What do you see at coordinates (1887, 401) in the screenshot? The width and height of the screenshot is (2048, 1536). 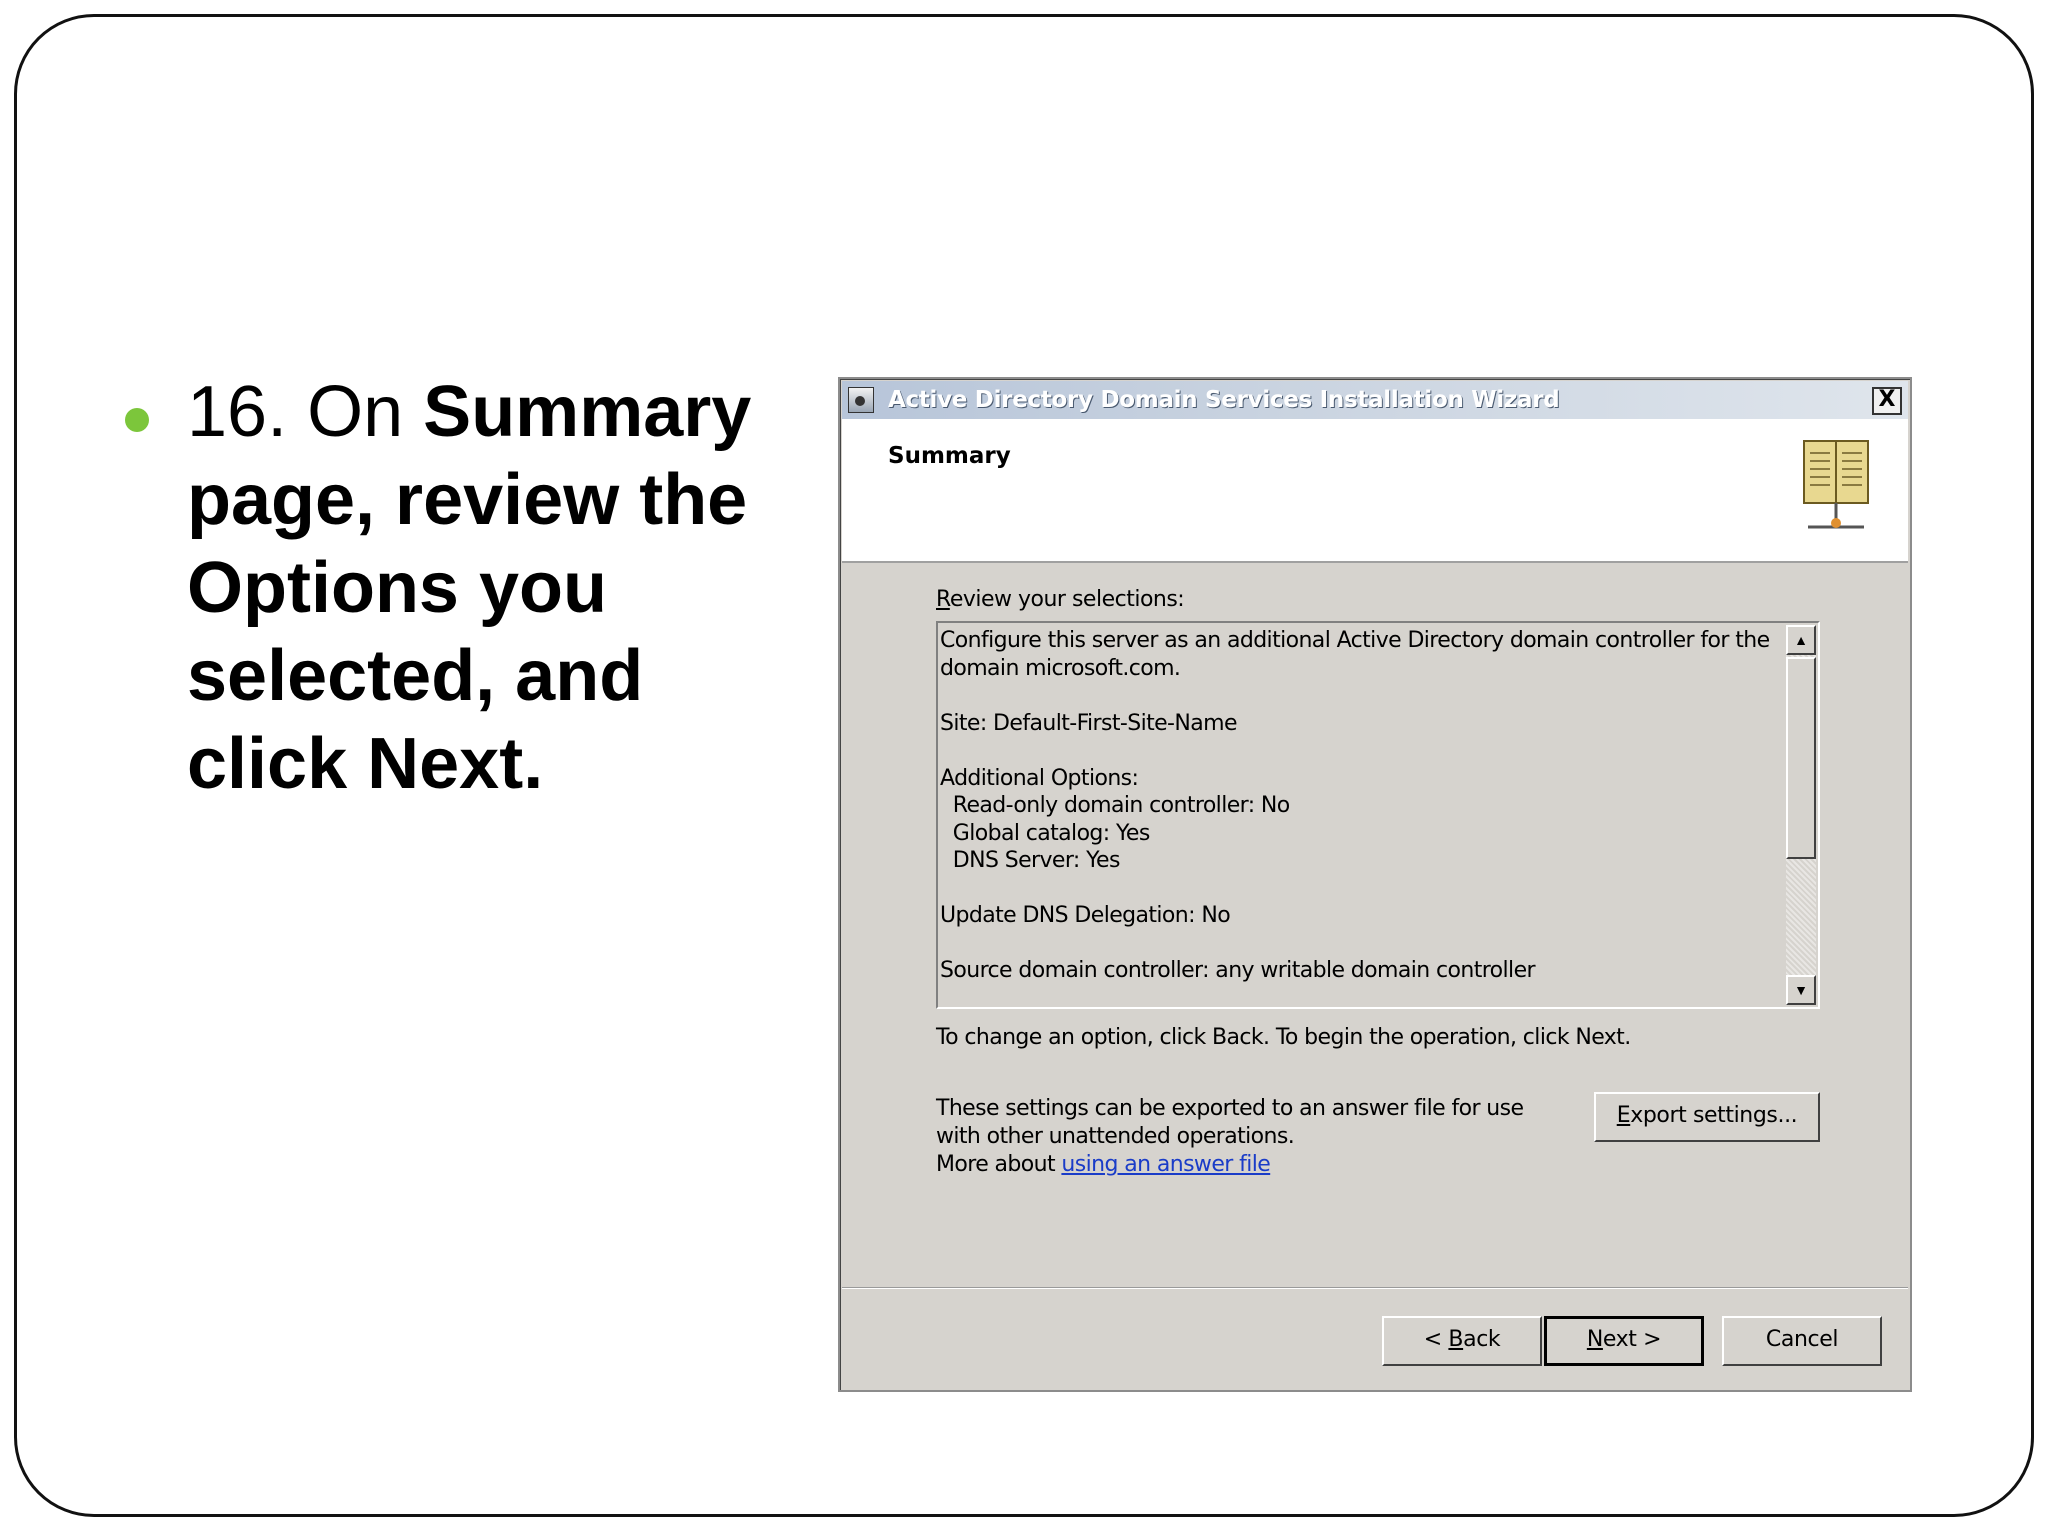 I see `close-button: X` at bounding box center [1887, 401].